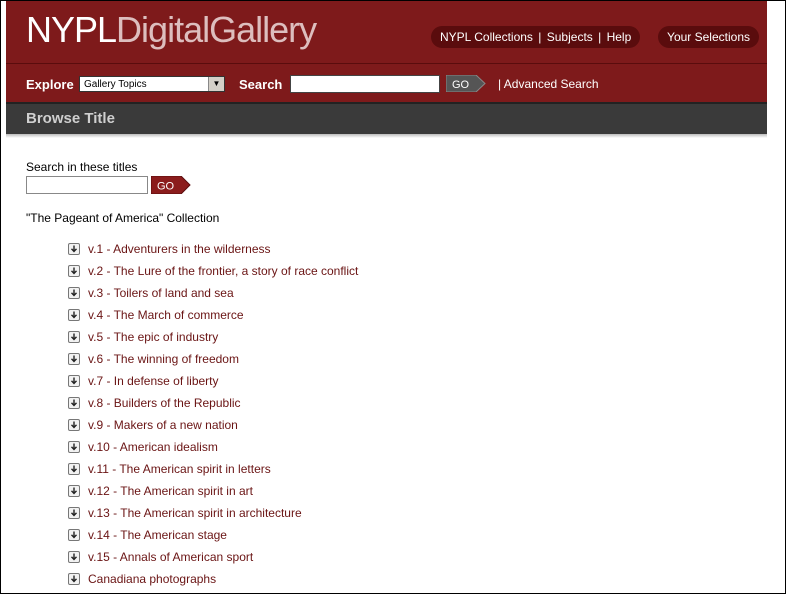 This screenshot has height=594, width=786. I want to click on list-item: v.8 - Builders of the Republic, so click(213, 403).